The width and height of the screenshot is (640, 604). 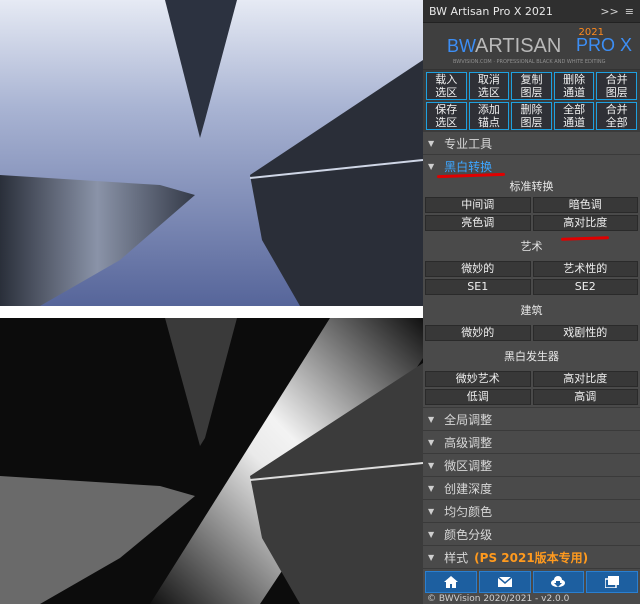 I want to click on panel-menu-icon: ≡, so click(x=629, y=11).